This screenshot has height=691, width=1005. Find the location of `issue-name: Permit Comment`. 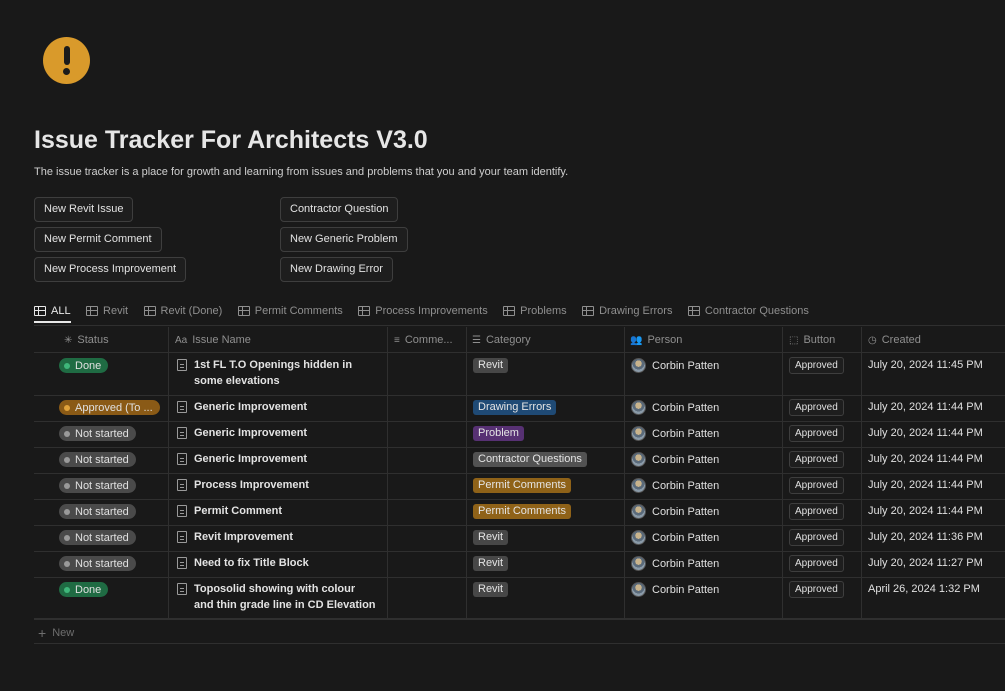

issue-name: Permit Comment is located at coordinates (238, 511).